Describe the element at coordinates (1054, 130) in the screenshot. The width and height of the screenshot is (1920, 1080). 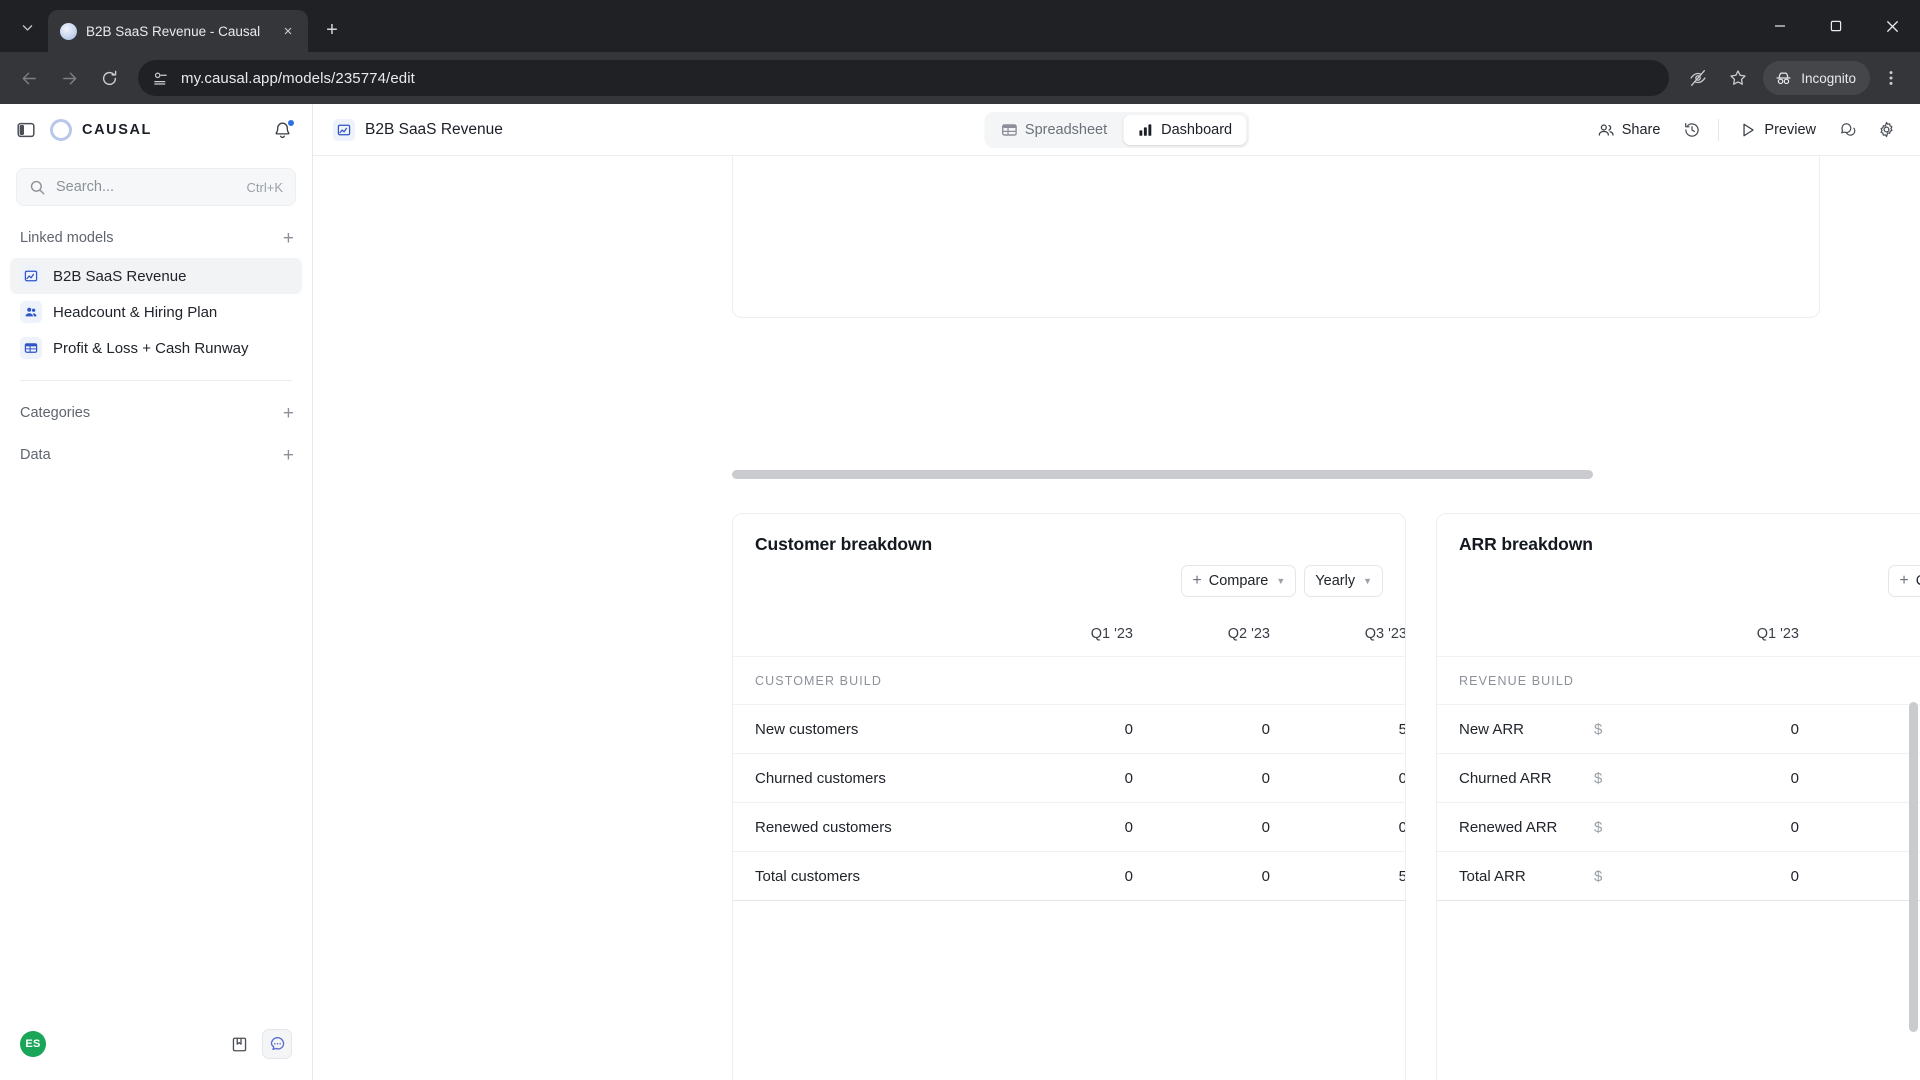
I see `tab-spreadsheet: Spreadsheet` at that location.